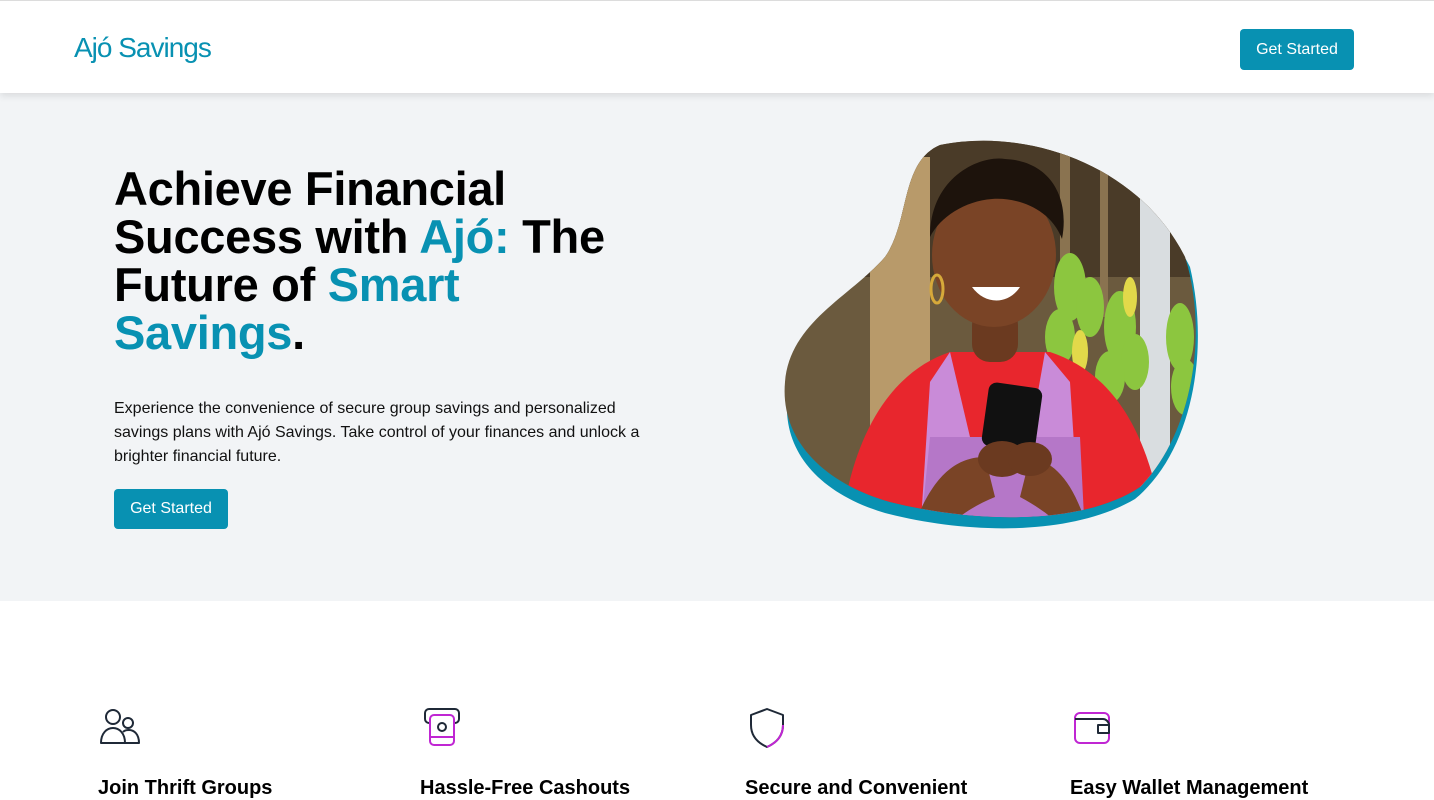 This screenshot has width=1434, height=800. Describe the element at coordinates (991, 334) in the screenshot. I see `hero-illustration` at that location.